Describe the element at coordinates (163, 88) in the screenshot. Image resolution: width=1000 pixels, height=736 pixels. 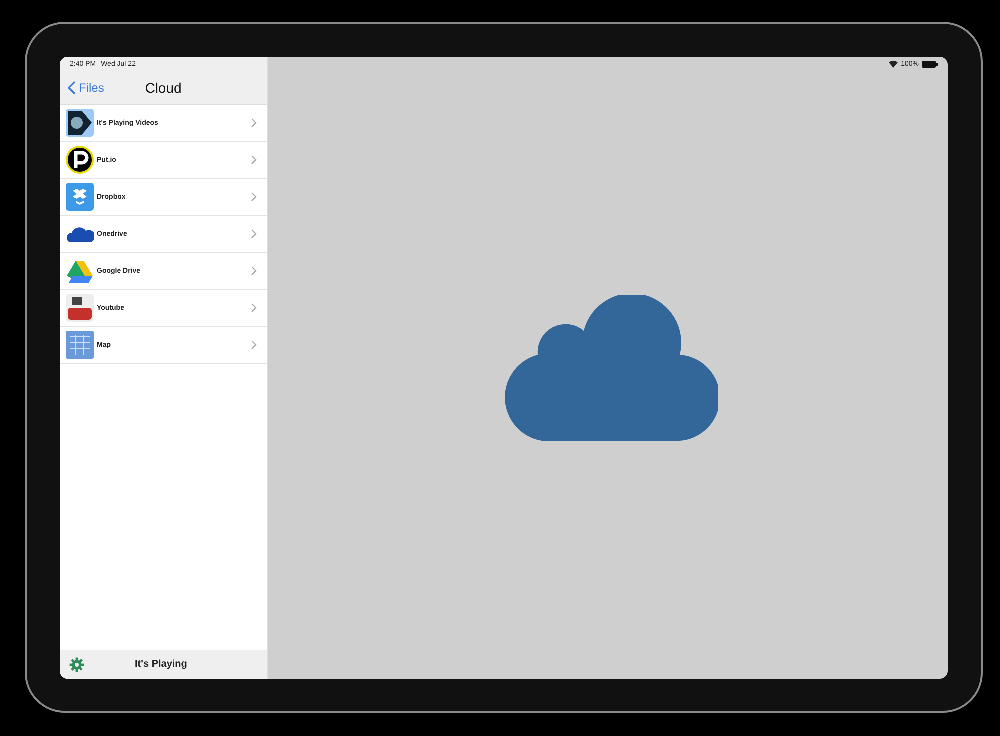
I see `nav-title: Cloud` at that location.